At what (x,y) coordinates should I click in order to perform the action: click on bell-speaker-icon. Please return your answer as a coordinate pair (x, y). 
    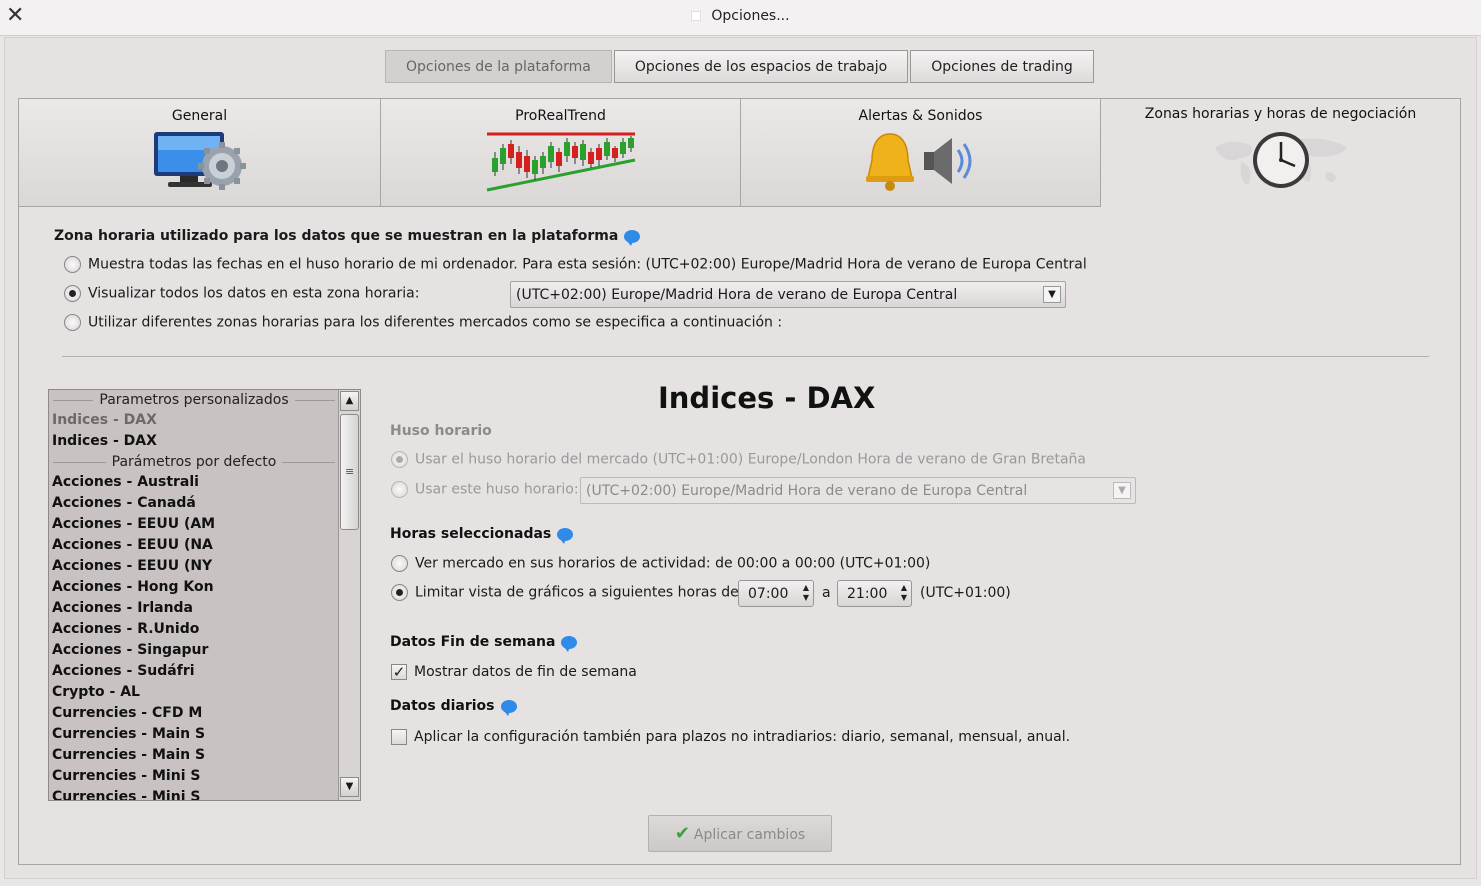
    Looking at the image, I should click on (918, 162).